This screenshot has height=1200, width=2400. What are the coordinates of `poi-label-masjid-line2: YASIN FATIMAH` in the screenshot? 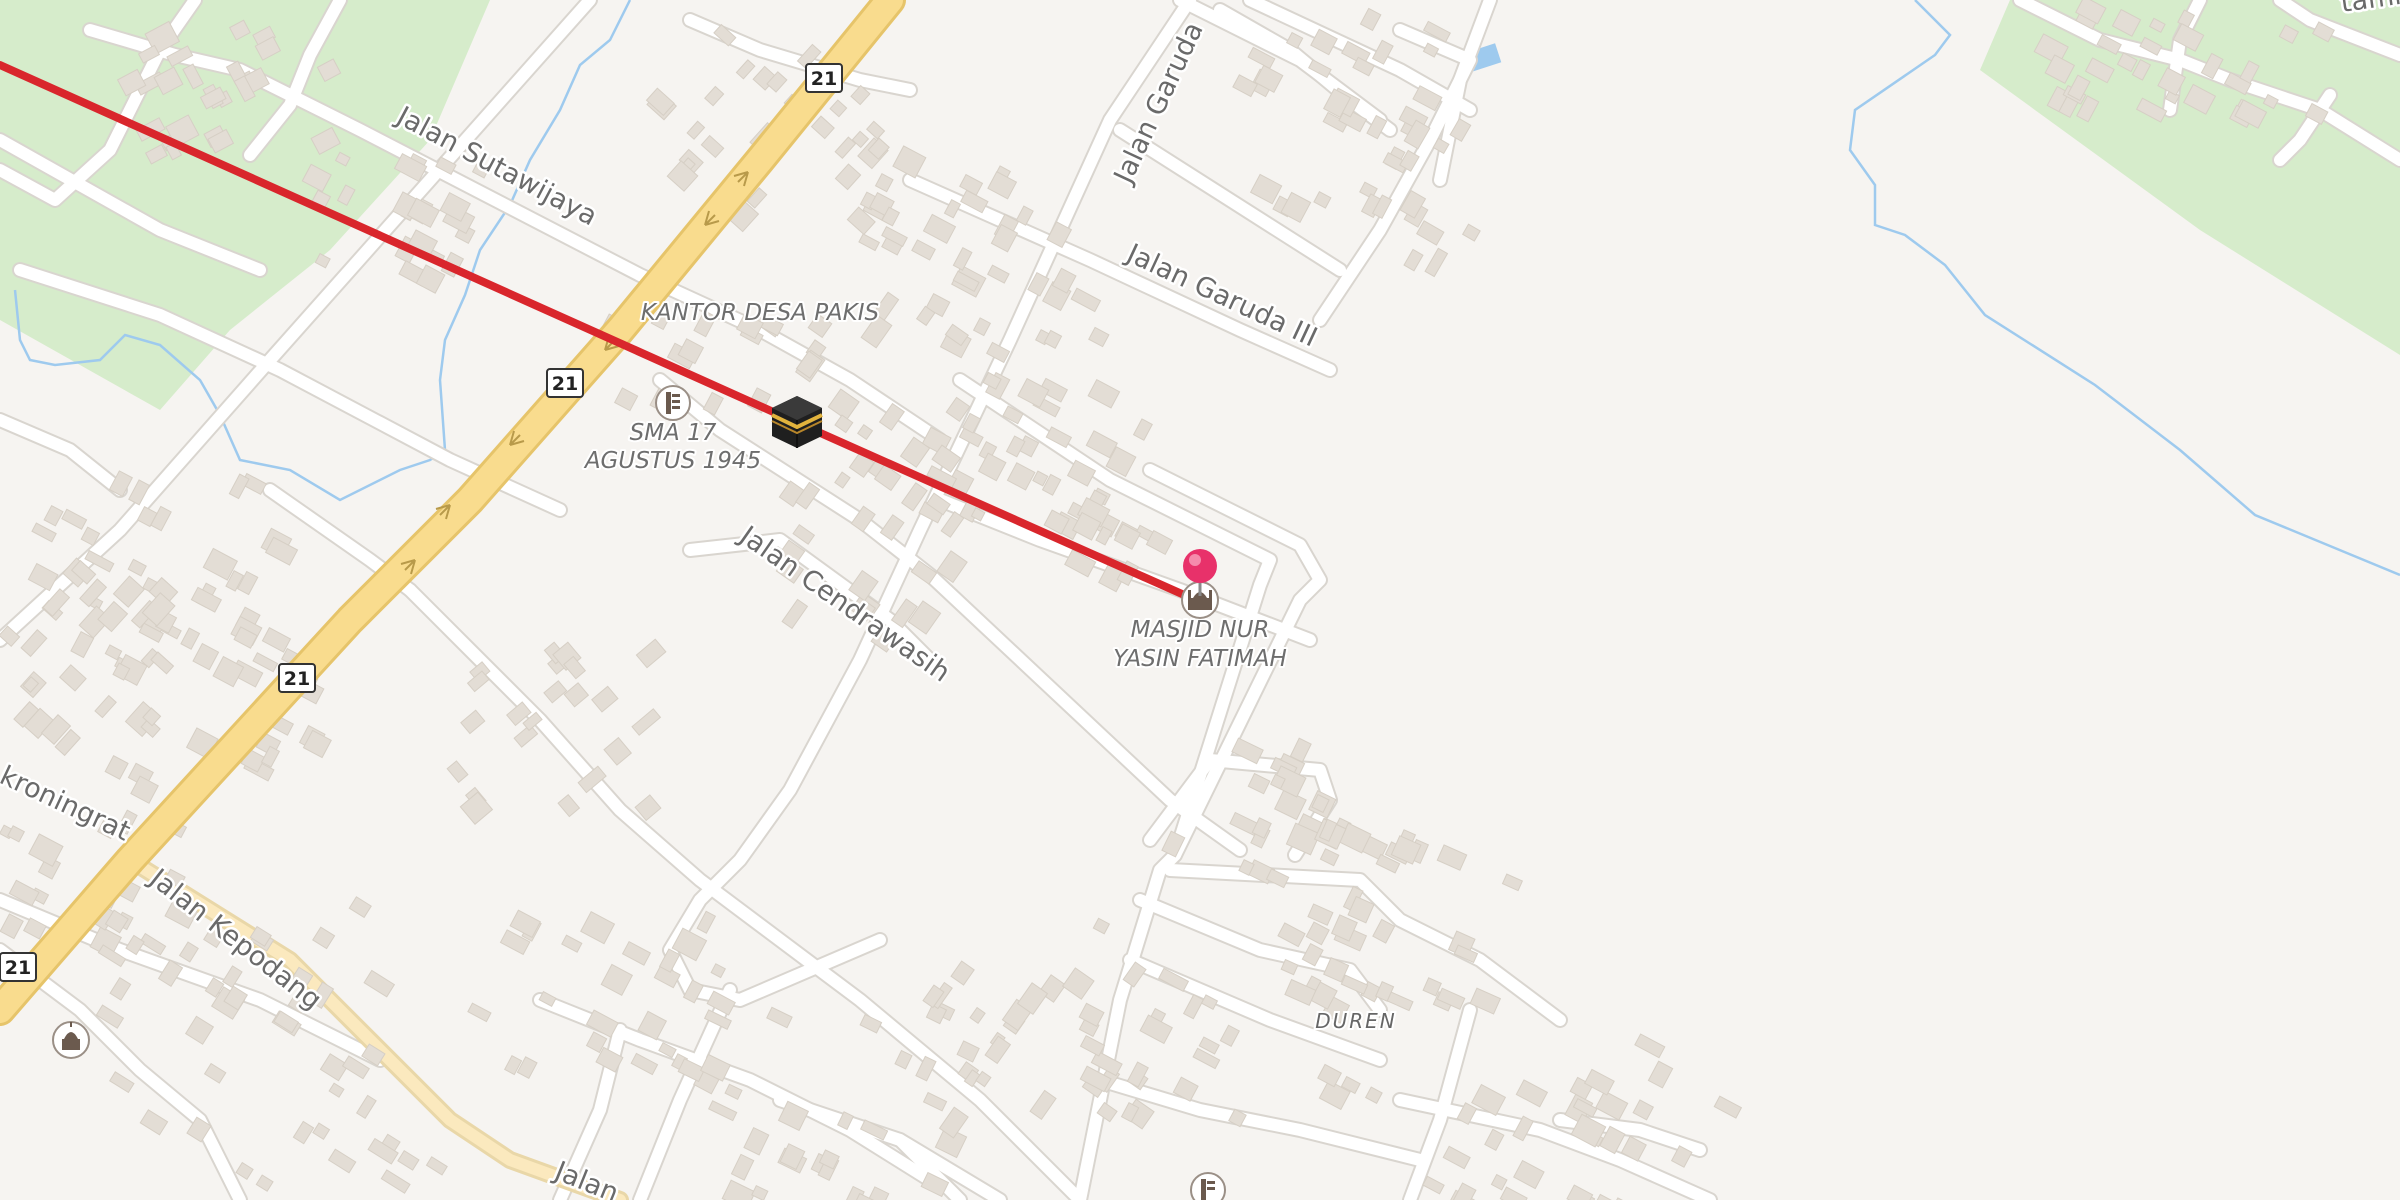 It's located at (1200, 659).